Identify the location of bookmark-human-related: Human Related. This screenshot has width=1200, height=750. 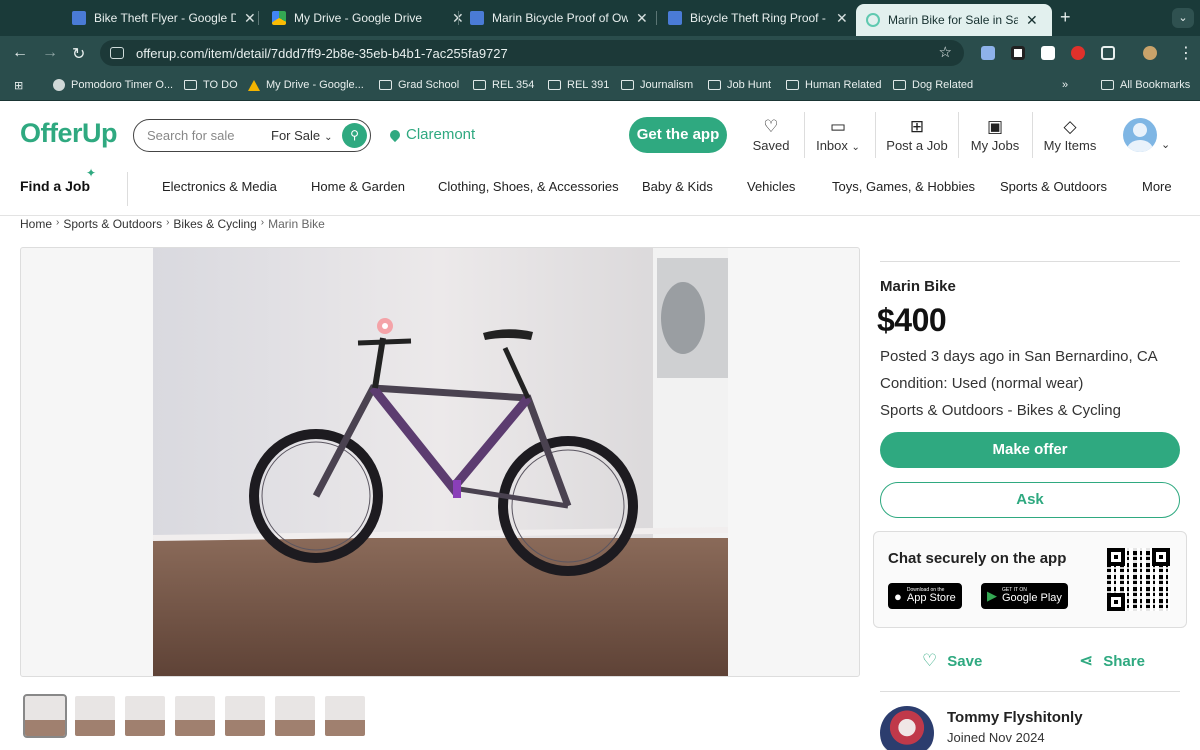
(833, 85).